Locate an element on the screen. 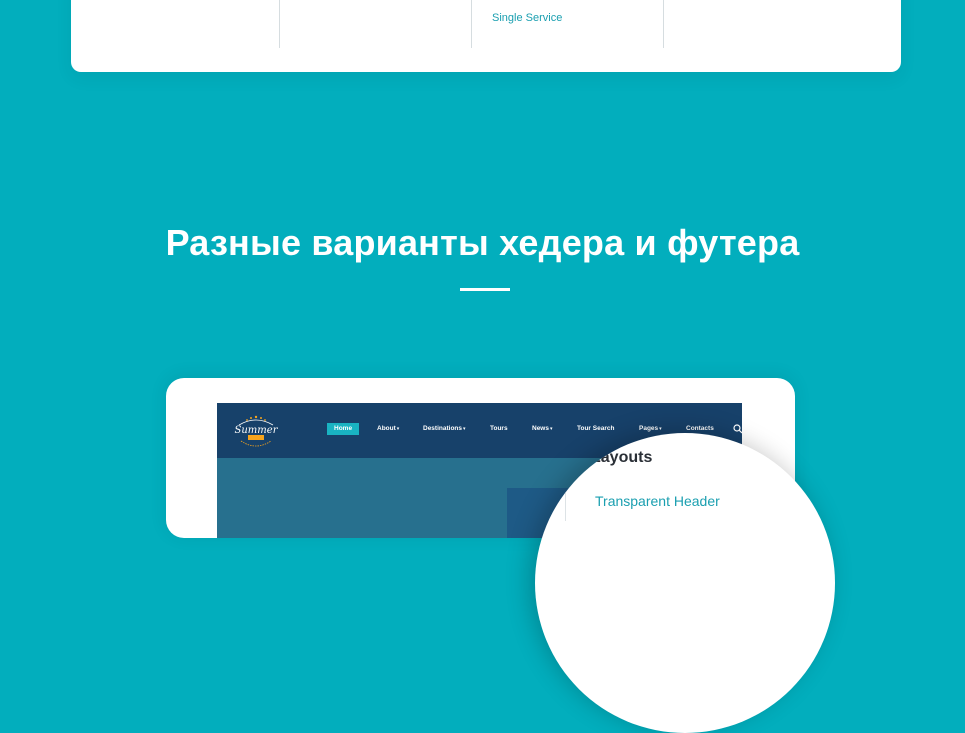 The height and width of the screenshot is (733, 965). layouts-heading: Layouts is located at coordinates (622, 457).